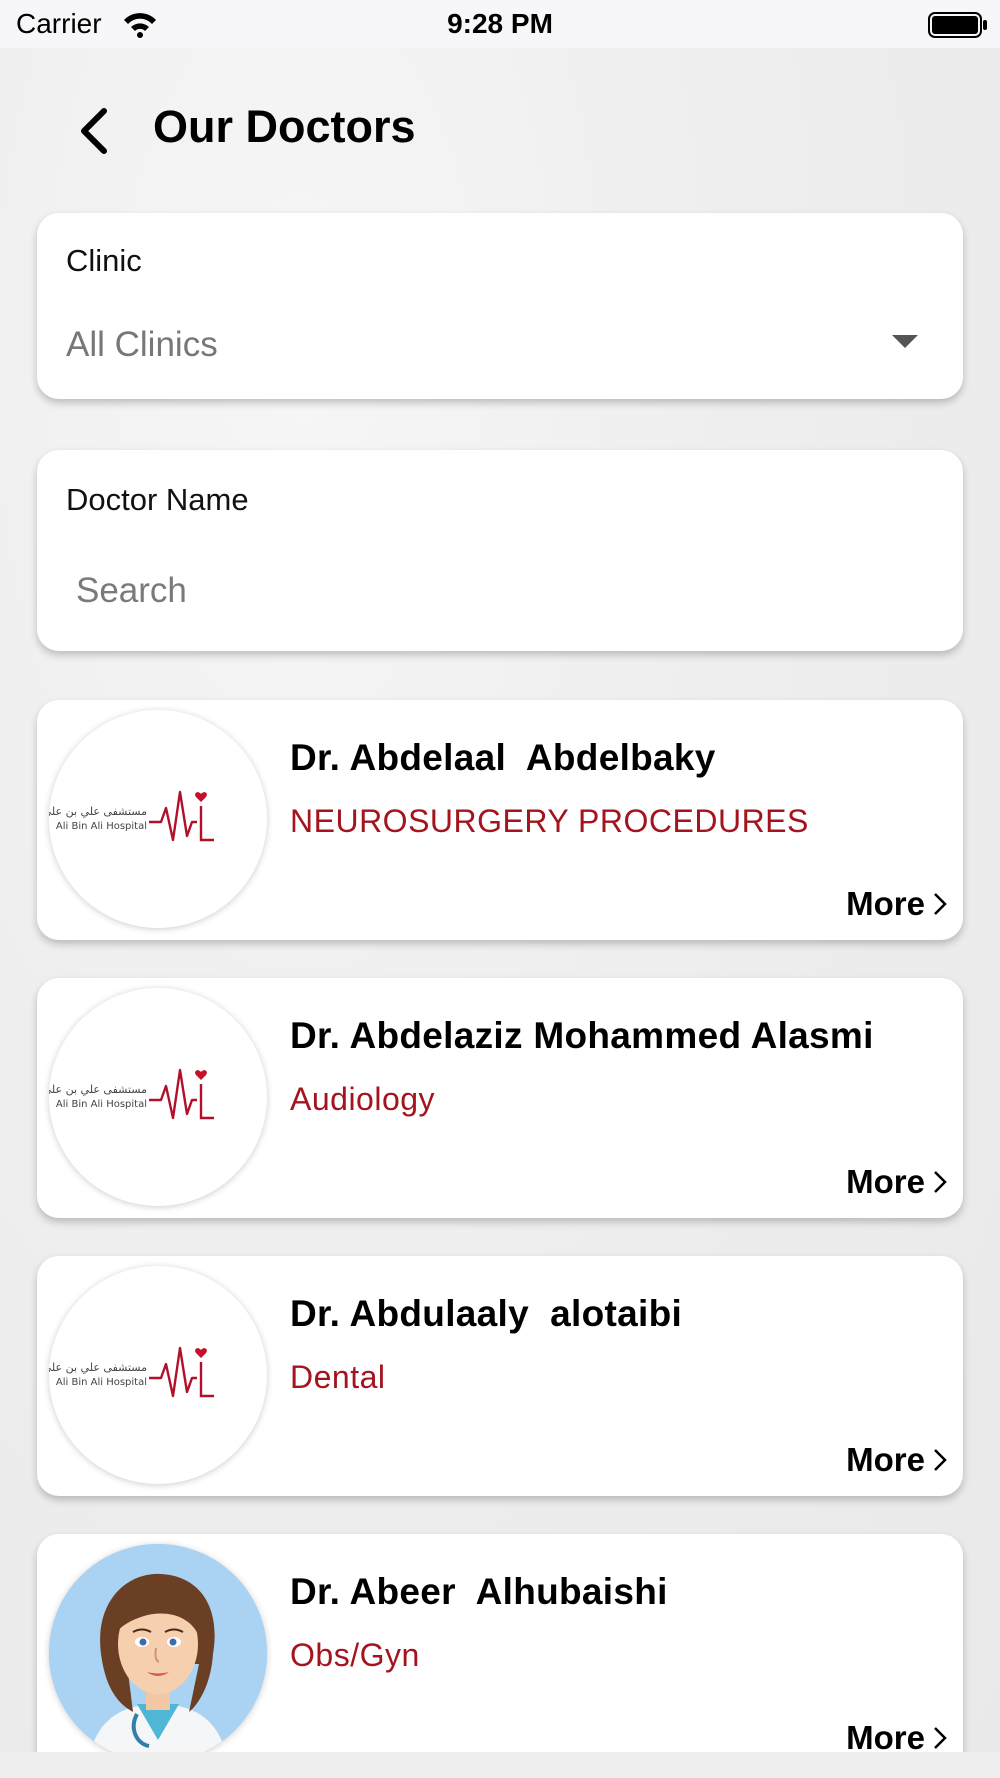 This screenshot has height=1778, width=1000. Describe the element at coordinates (500, 550) in the screenshot. I see `doctor-name-field: Doctor Name` at that location.